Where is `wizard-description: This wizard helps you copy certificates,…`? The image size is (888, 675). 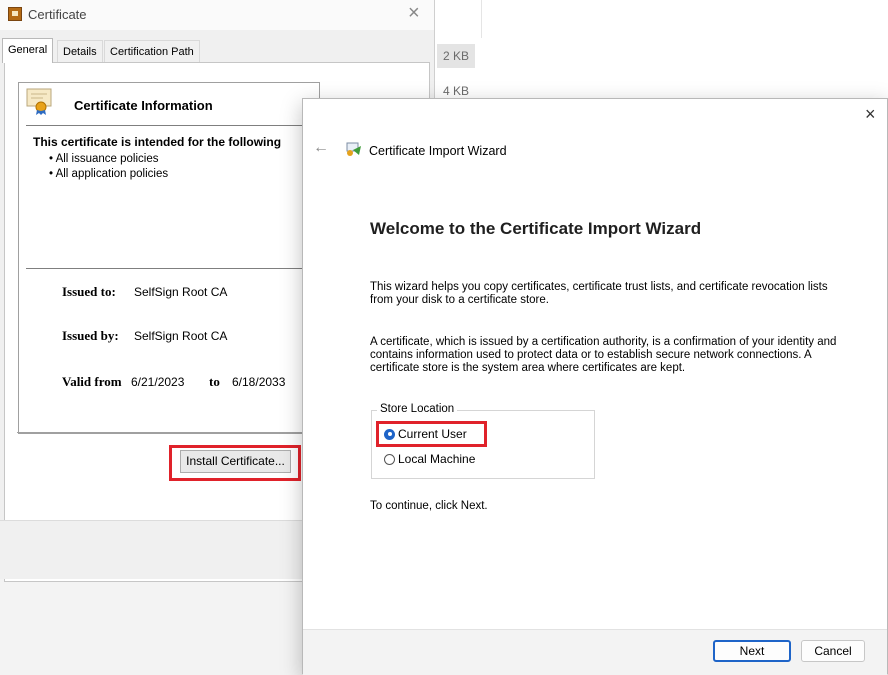
wizard-description: This wizard helps you copy certificates,… is located at coordinates (599, 293).